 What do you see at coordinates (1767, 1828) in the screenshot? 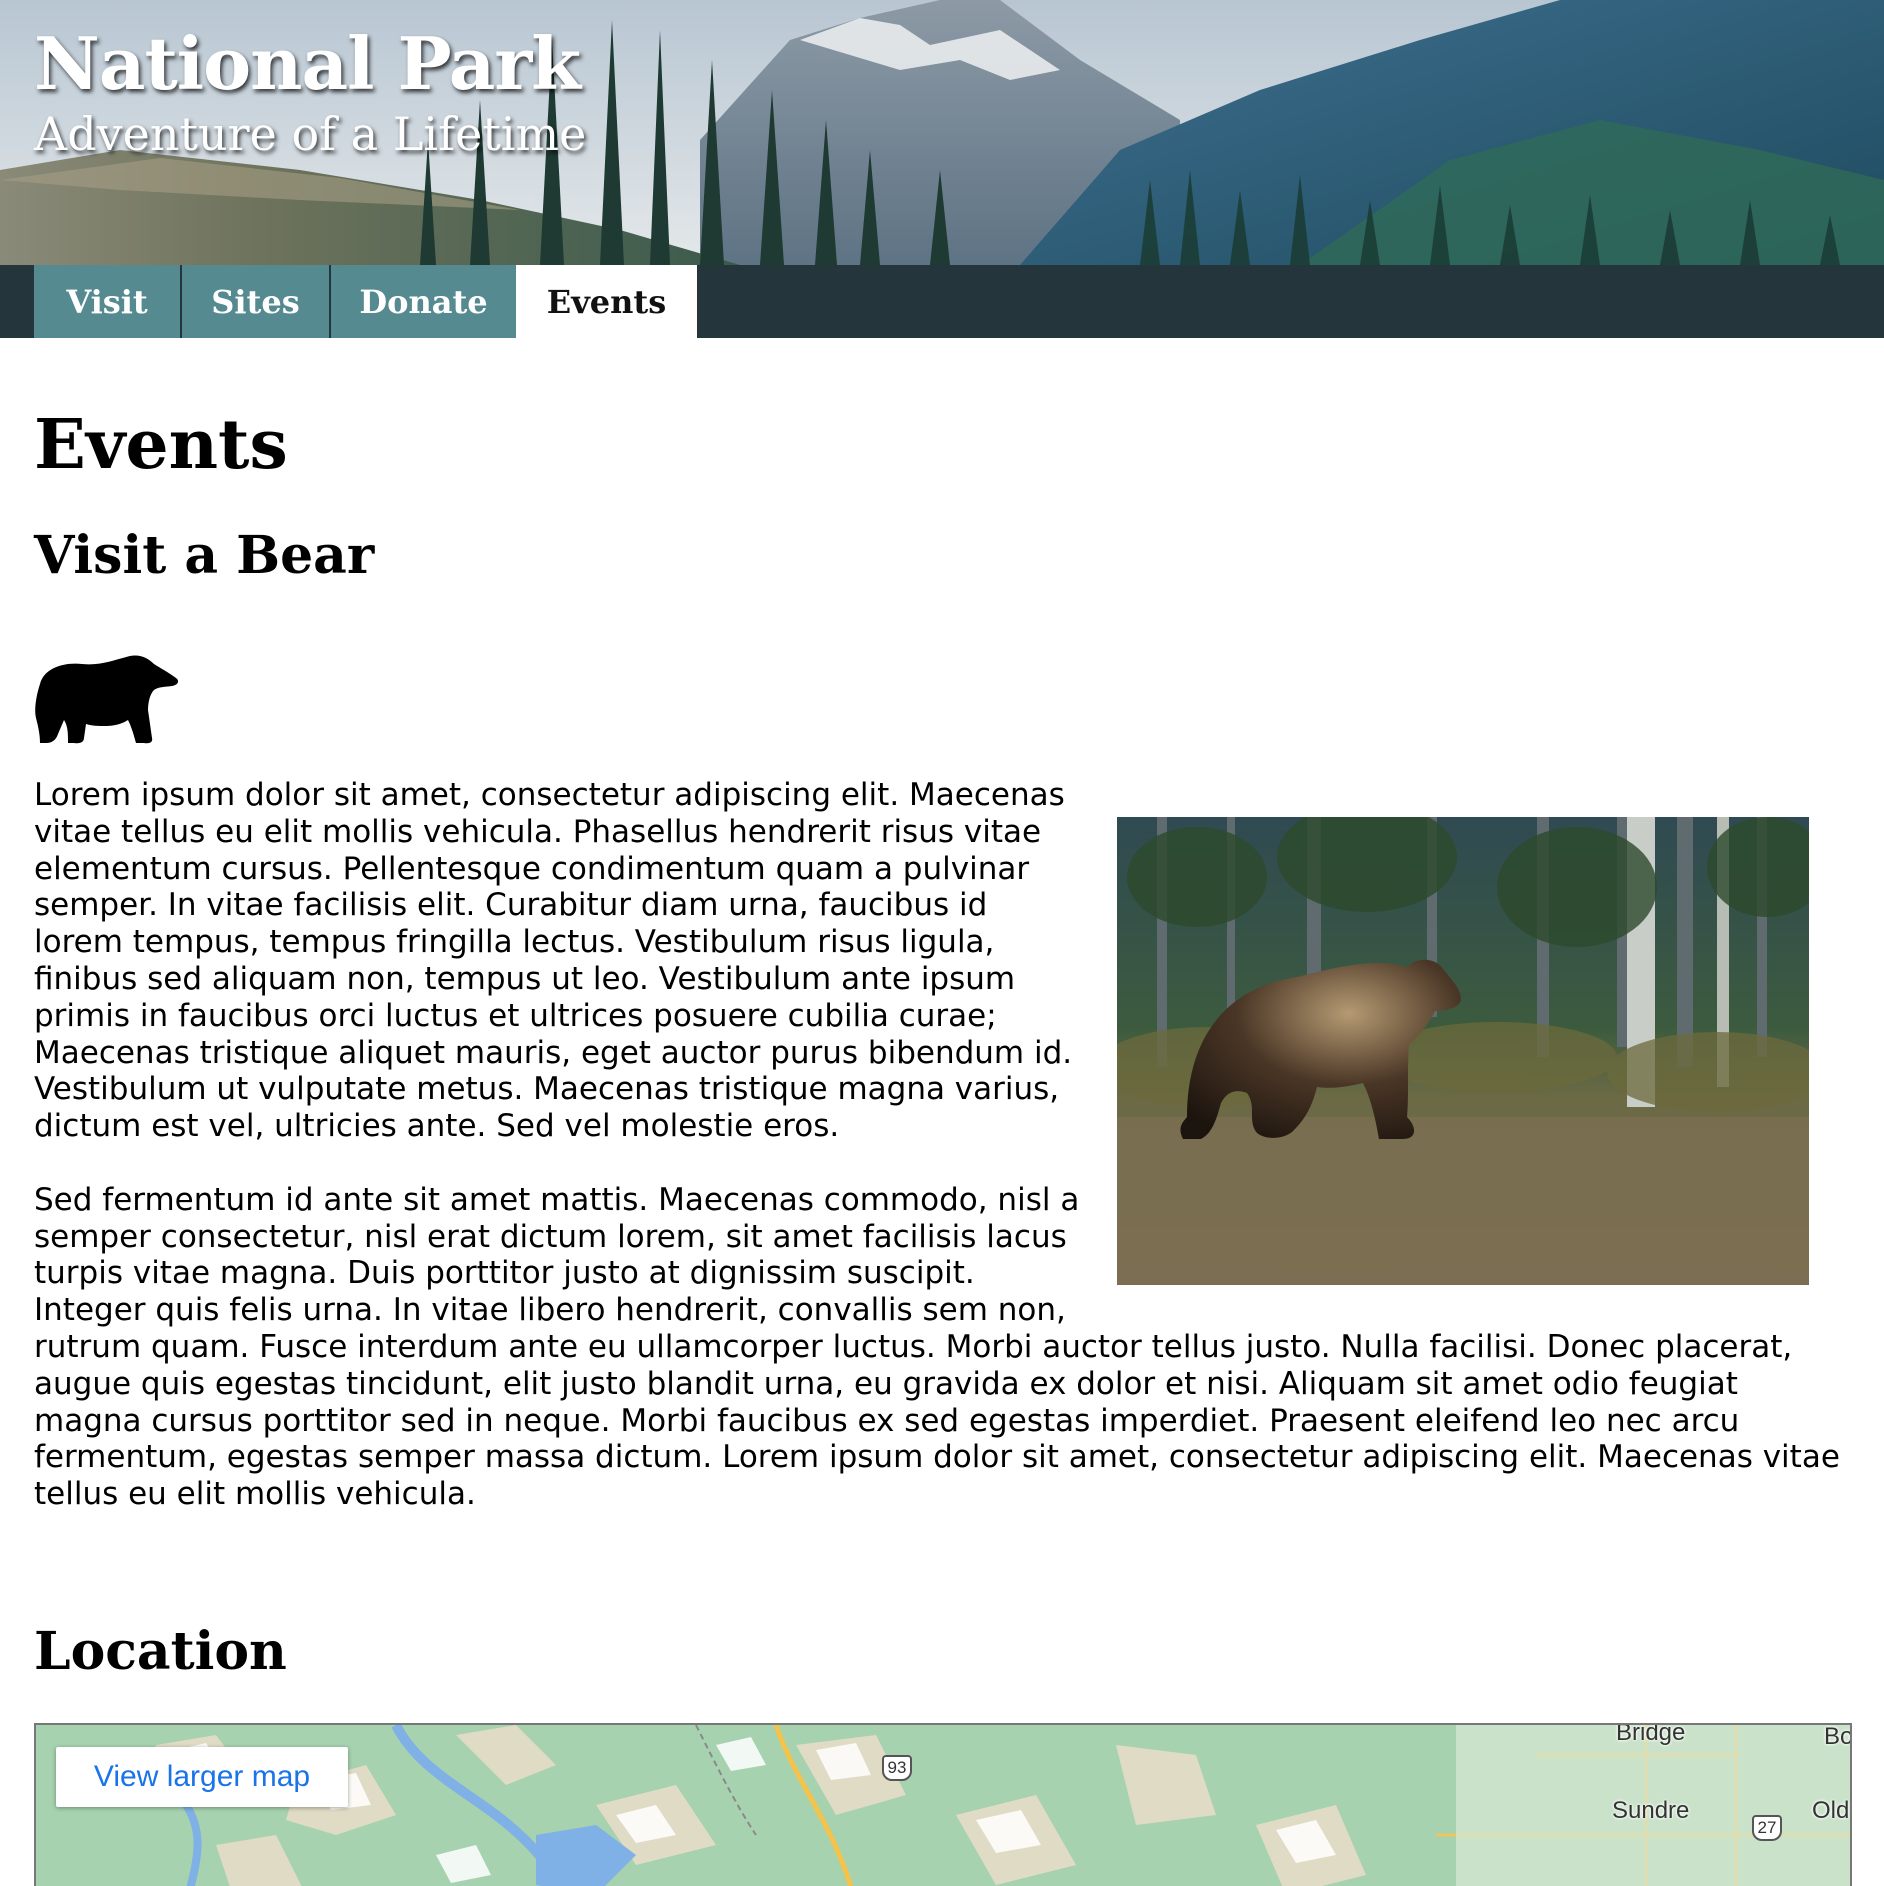
I see `highway-27-shield-icon: 27` at bounding box center [1767, 1828].